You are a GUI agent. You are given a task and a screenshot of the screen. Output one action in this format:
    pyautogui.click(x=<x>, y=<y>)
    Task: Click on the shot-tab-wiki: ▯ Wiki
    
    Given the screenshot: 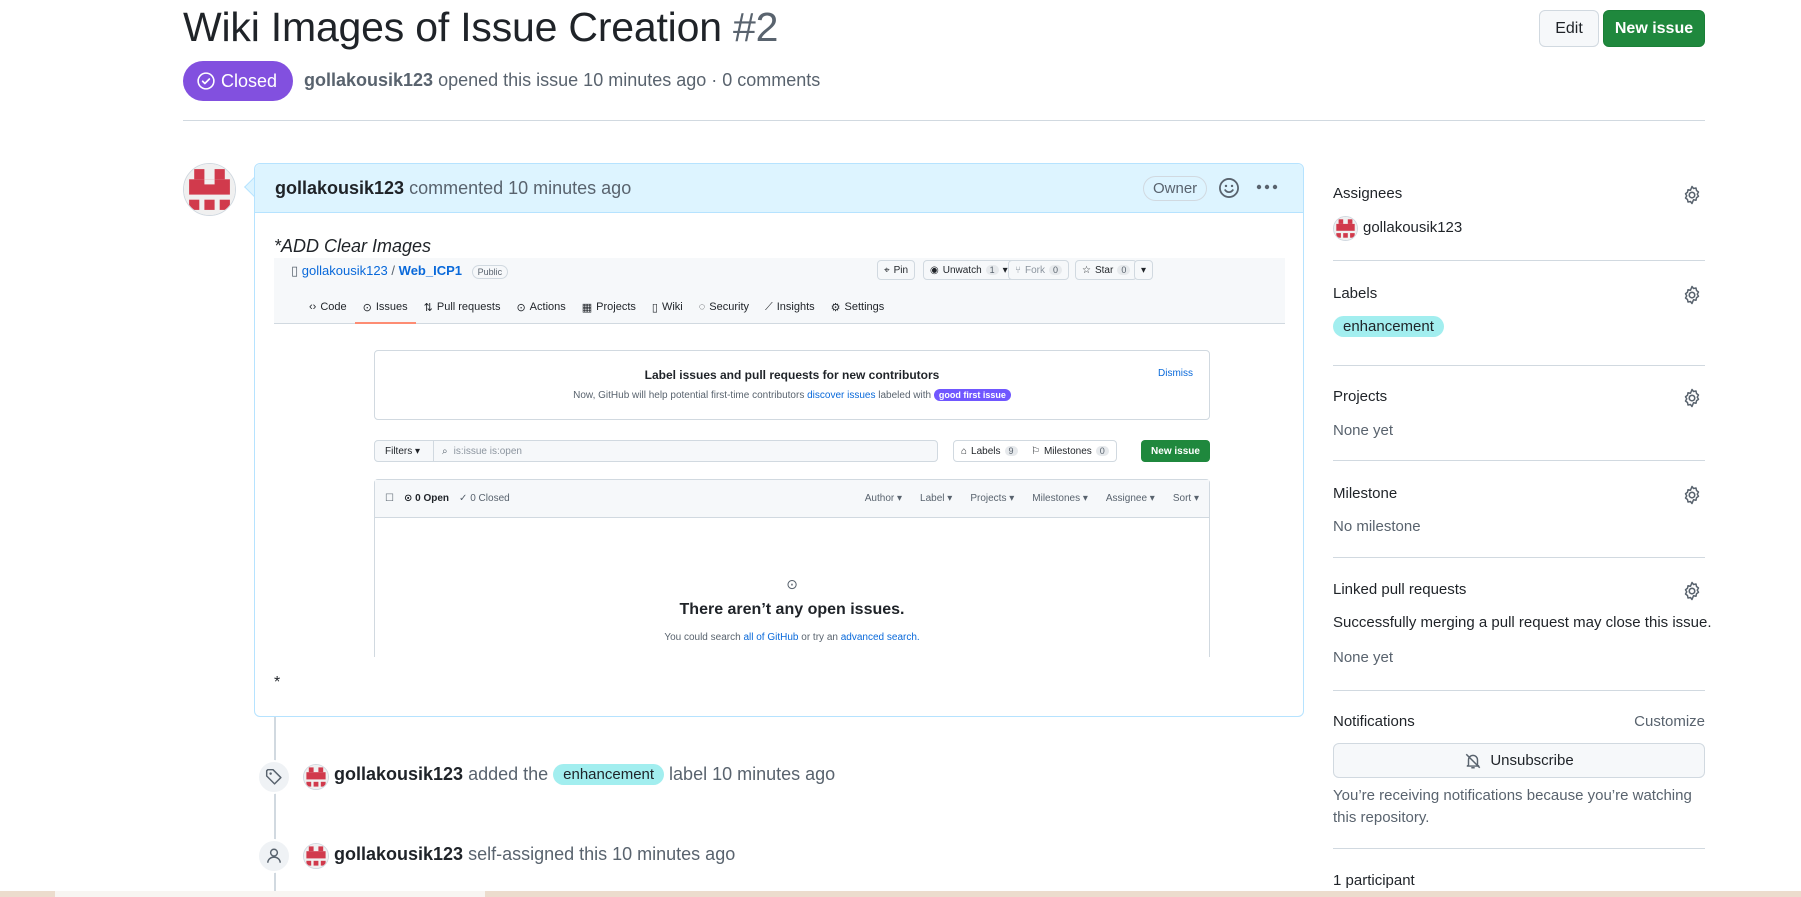 What is the action you would take?
    pyautogui.click(x=667, y=312)
    